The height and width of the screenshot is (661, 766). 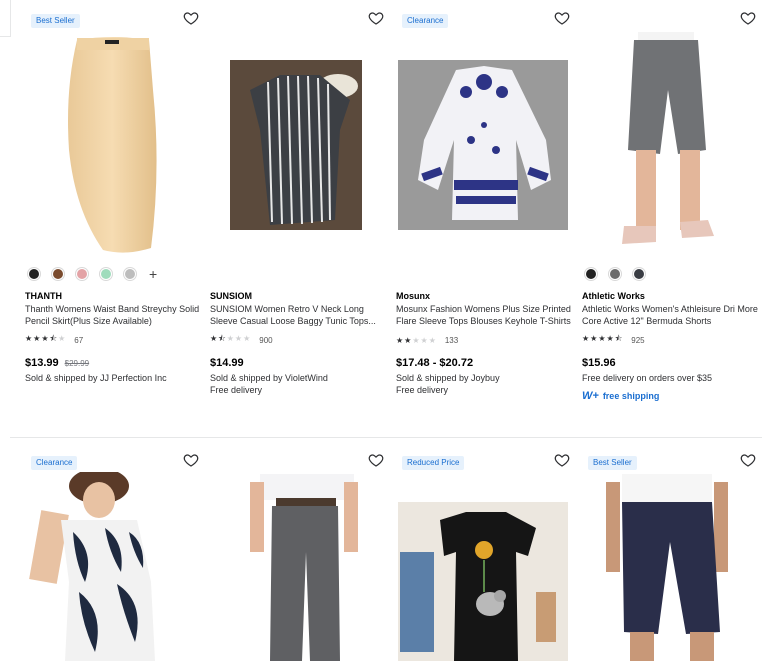 I want to click on price: $14.99, so click(x=227, y=363).